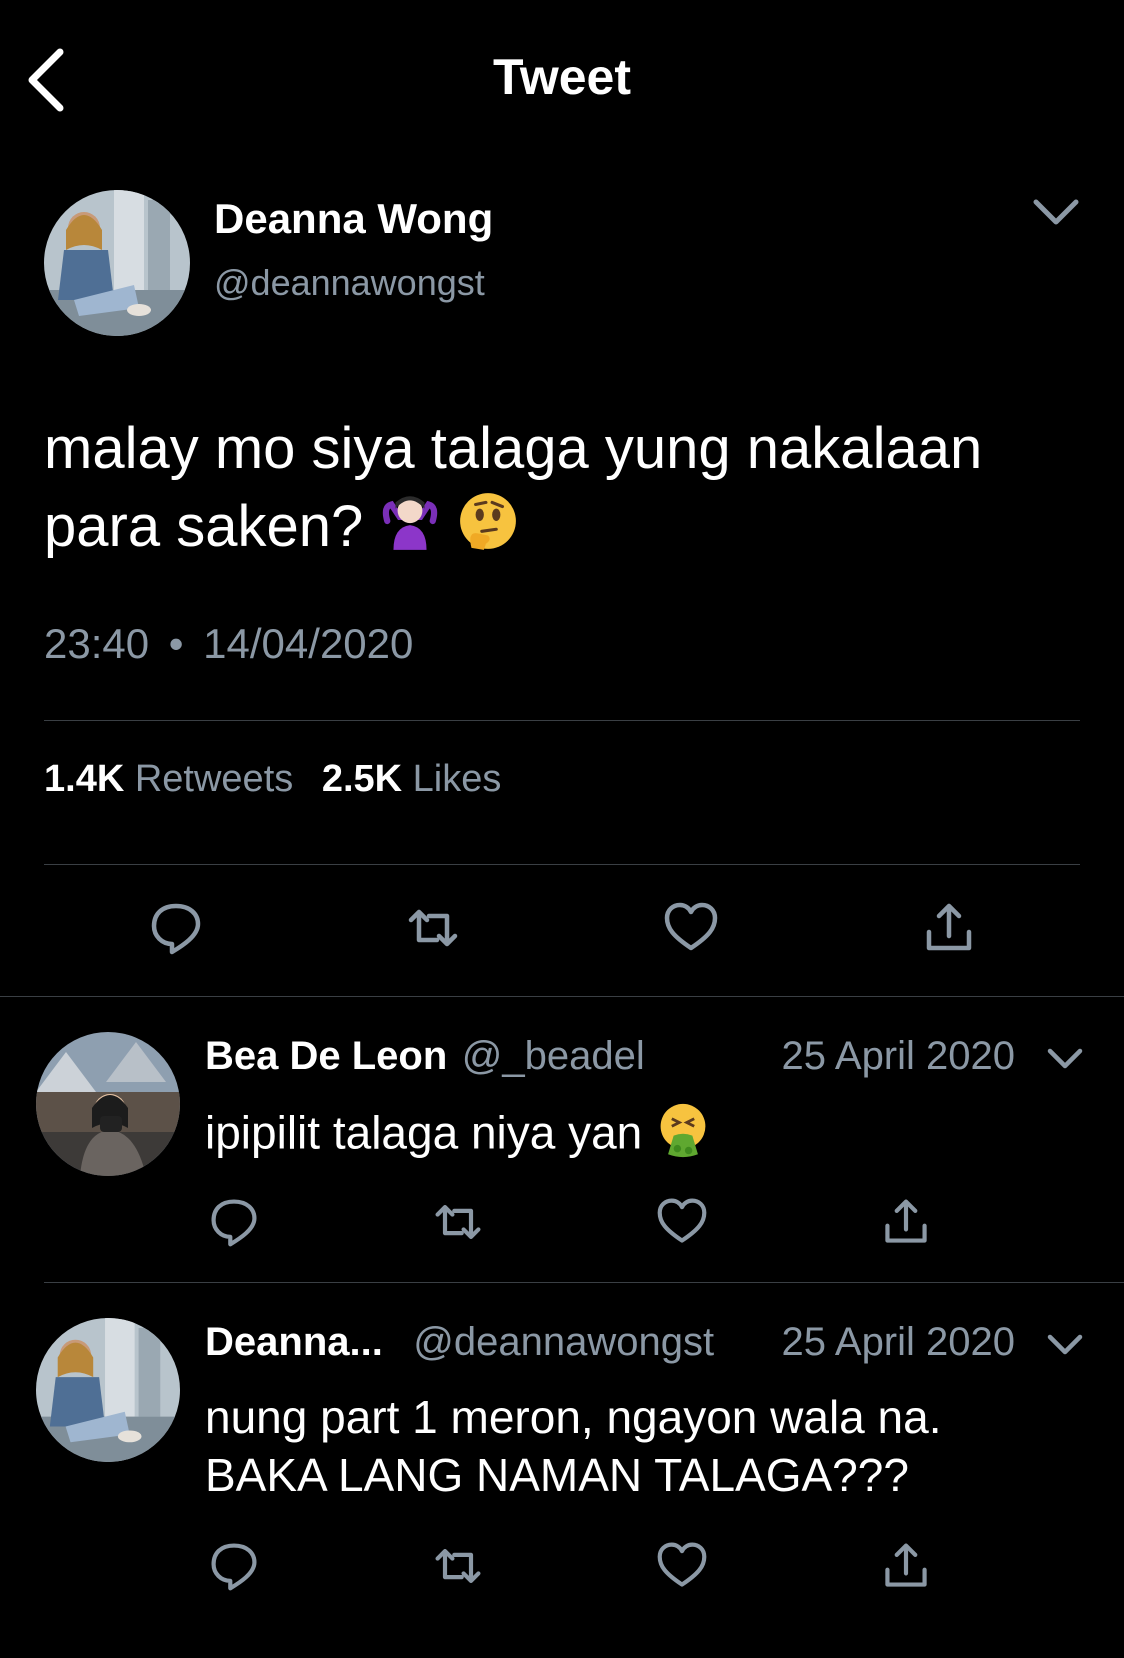  I want to click on reply-text-line-1: ipipilit talaga niya yan, so click(424, 1132).